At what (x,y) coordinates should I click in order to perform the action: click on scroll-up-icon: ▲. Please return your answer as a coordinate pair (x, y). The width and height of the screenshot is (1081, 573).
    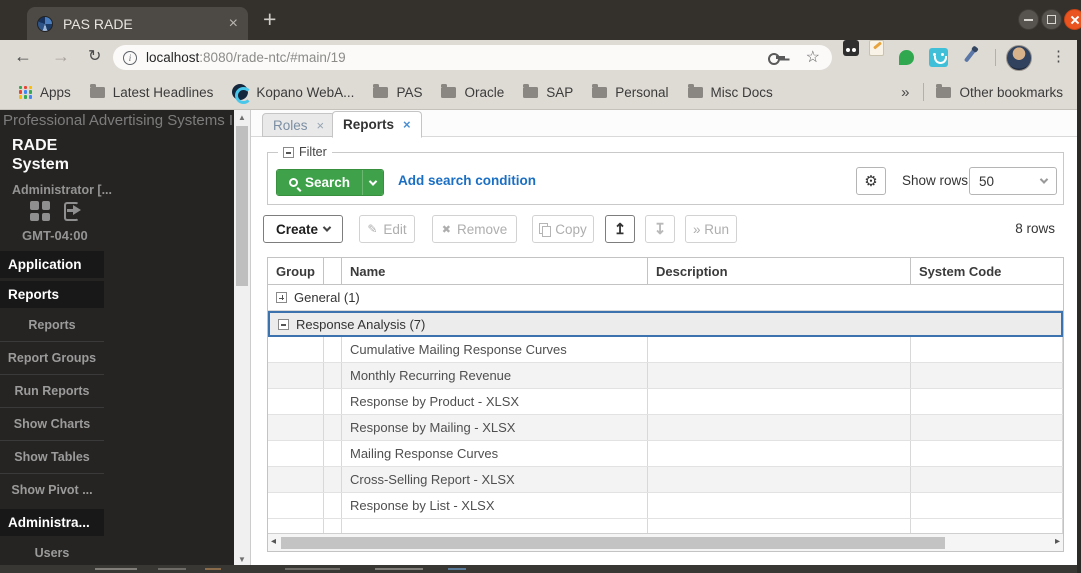
    Looking at the image, I should click on (242, 117).